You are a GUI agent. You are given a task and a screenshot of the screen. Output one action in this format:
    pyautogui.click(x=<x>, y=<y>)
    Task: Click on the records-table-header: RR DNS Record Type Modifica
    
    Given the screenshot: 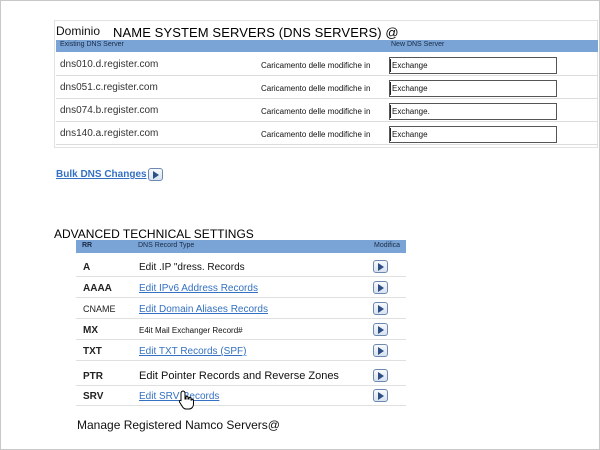 What is the action you would take?
    pyautogui.click(x=241, y=246)
    